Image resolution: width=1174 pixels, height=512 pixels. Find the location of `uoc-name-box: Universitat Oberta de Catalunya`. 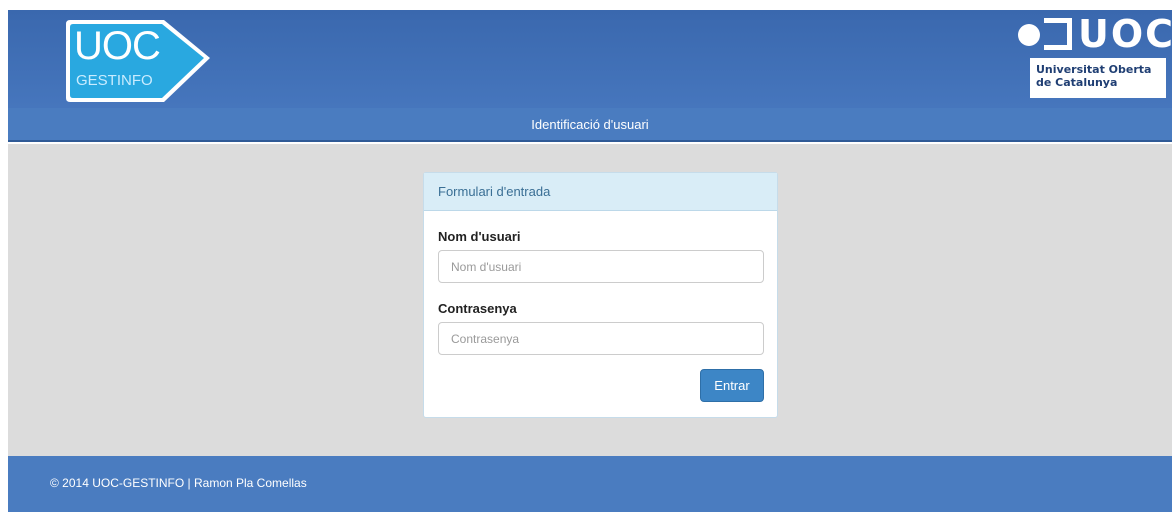

uoc-name-box: Universitat Oberta de Catalunya is located at coordinates (1098, 78).